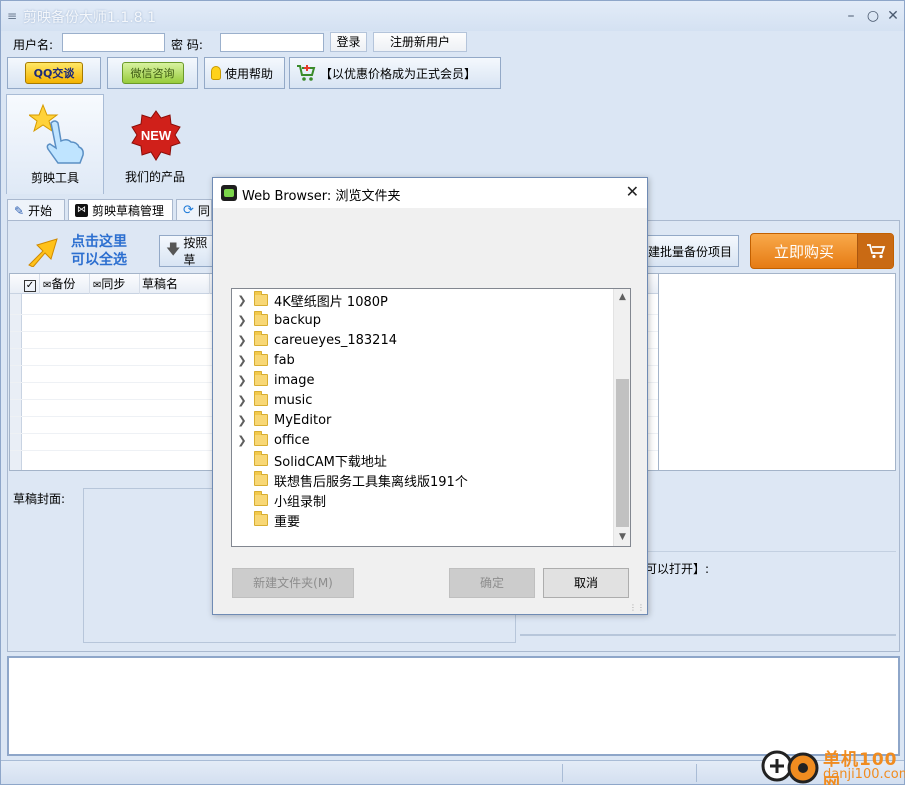 The width and height of the screenshot is (905, 785). Describe the element at coordinates (33, 45) in the screenshot. I see `username-label: 用户名:` at that location.